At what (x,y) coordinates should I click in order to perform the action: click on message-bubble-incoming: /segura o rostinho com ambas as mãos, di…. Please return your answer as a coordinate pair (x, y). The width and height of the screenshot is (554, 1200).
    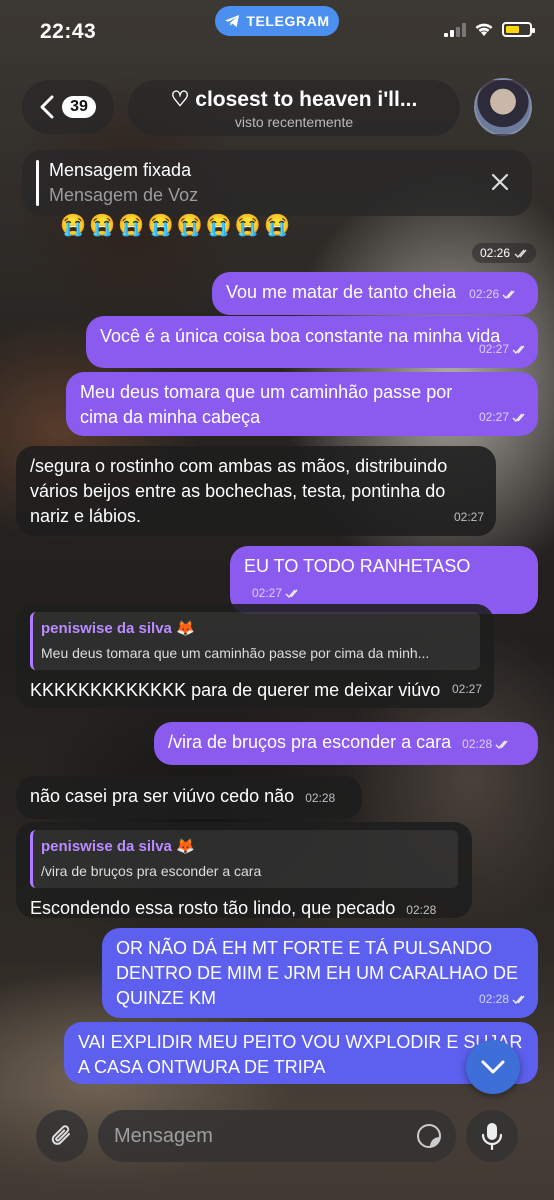
    Looking at the image, I should click on (256, 491).